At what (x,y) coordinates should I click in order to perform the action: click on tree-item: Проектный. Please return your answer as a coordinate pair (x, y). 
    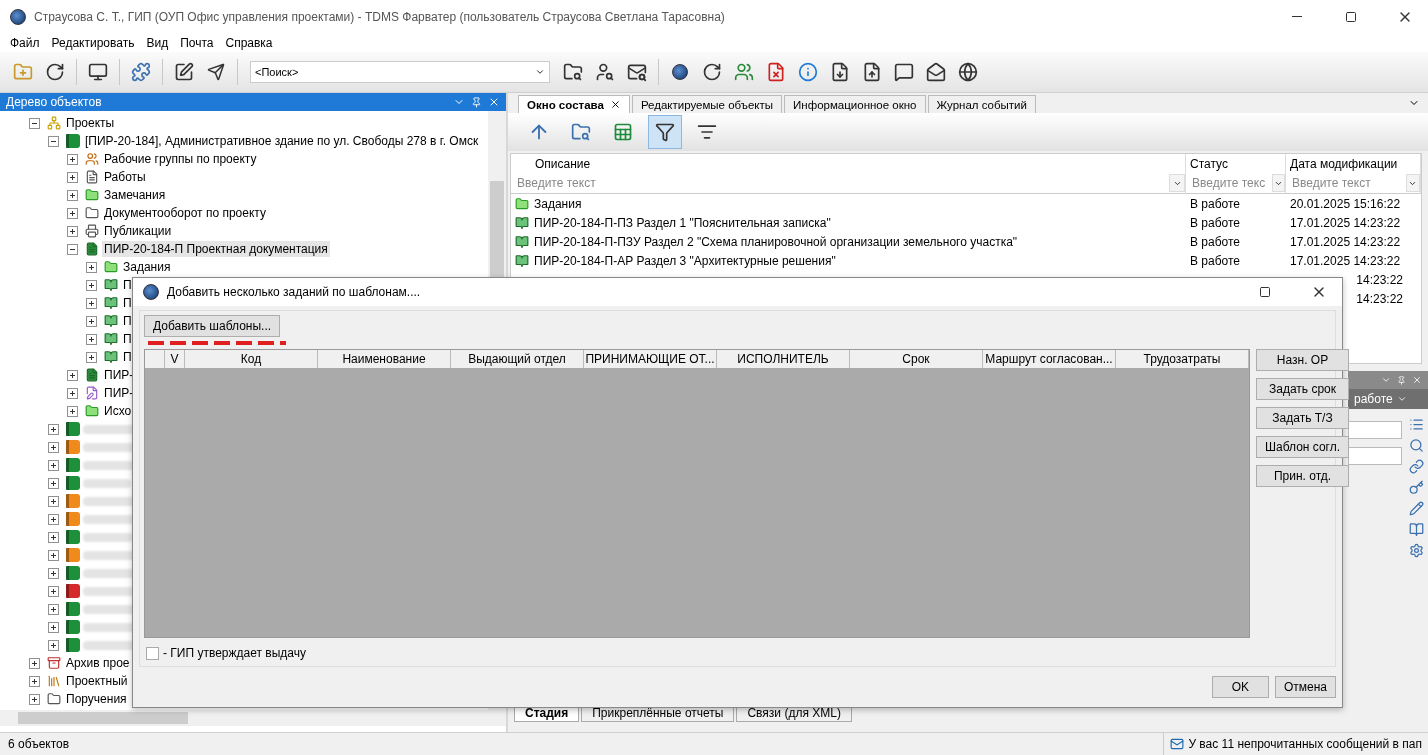
    Looking at the image, I should click on (97, 681).